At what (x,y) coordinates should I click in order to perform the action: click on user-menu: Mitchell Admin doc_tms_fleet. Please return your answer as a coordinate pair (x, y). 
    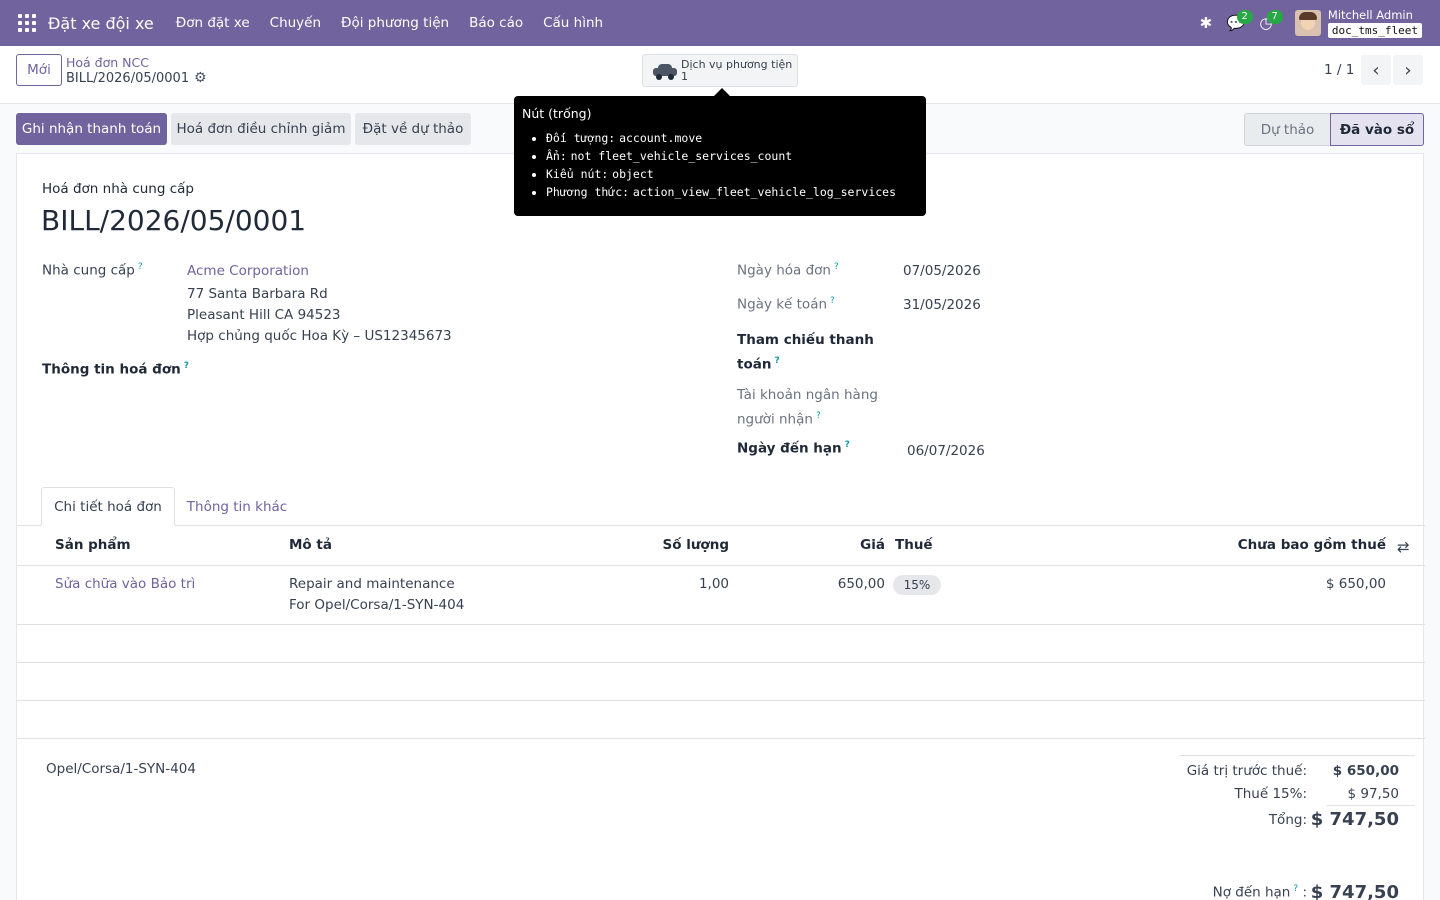
    Looking at the image, I should click on (1374, 22).